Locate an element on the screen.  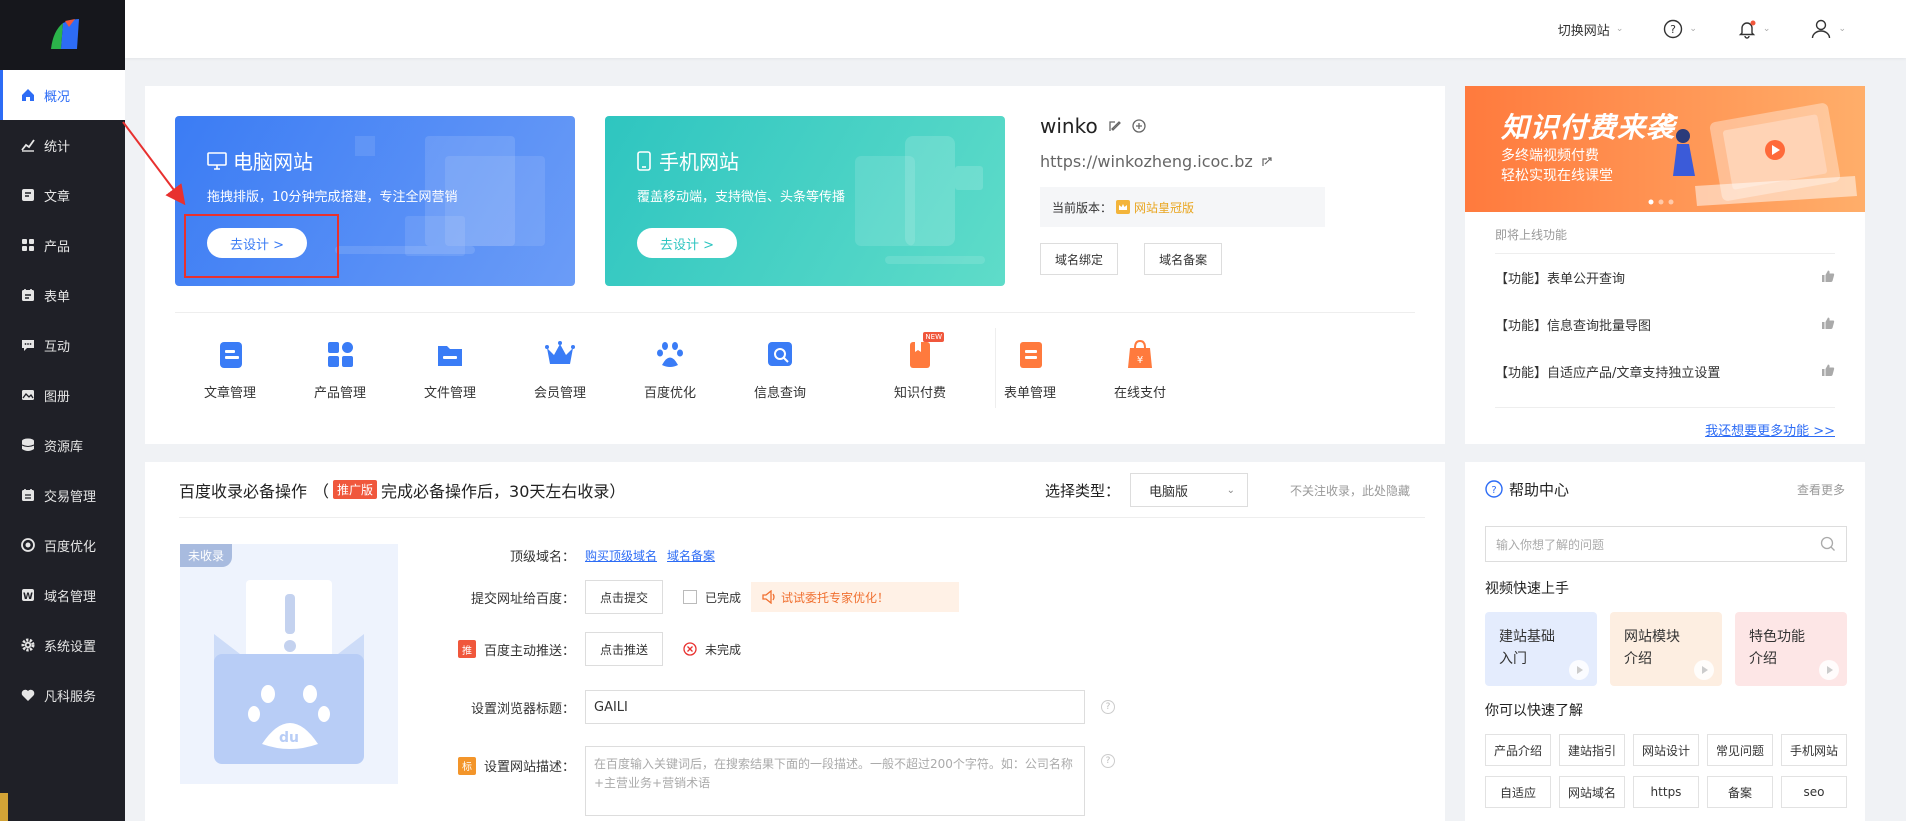
notification-dropdown: ⌄ is located at coordinates (1754, 29).